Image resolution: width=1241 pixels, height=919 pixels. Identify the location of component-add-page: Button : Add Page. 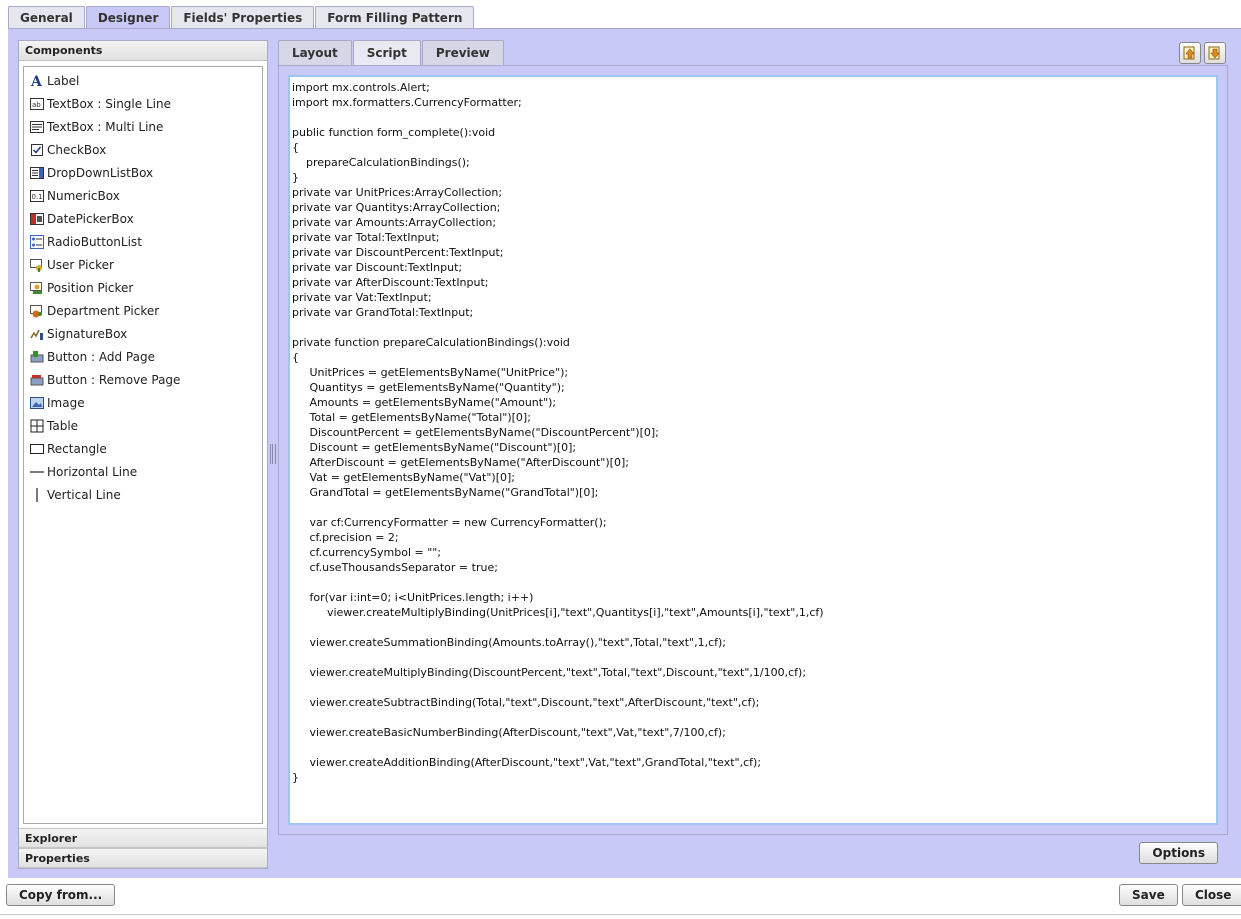
(143, 356).